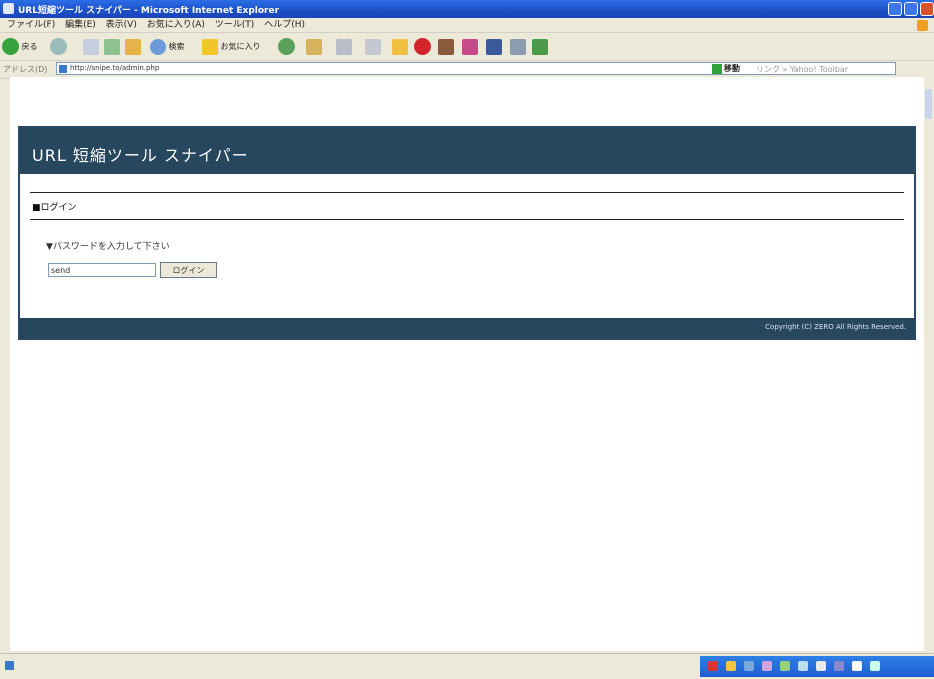 This screenshot has height=679, width=934. I want to click on browser-toolbar: 戻る 検索 お気に入り, so click(467, 46).